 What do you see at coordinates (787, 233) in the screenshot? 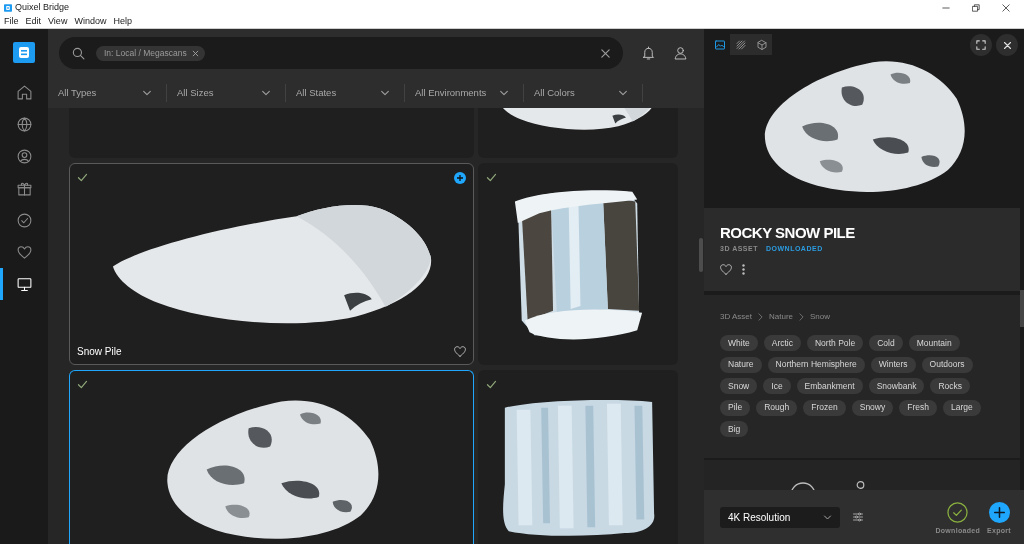
I see `asset-title: ROCKY SNOW PILE` at bounding box center [787, 233].